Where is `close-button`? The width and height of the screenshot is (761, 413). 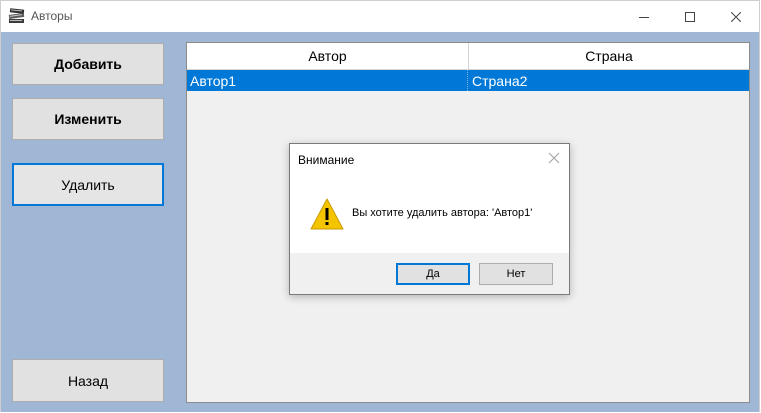 close-button is located at coordinates (736, 16).